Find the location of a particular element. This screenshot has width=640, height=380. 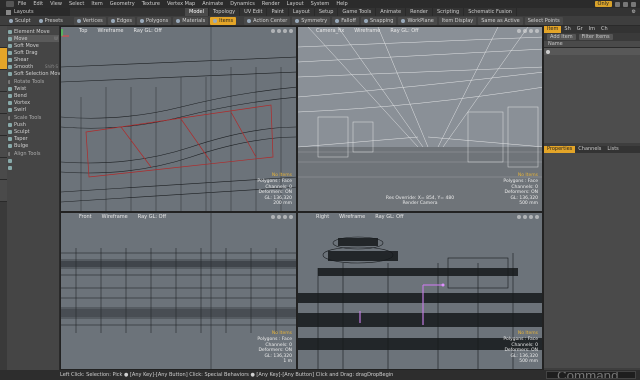

tool-taper: Taper is located at coordinates (33, 138).